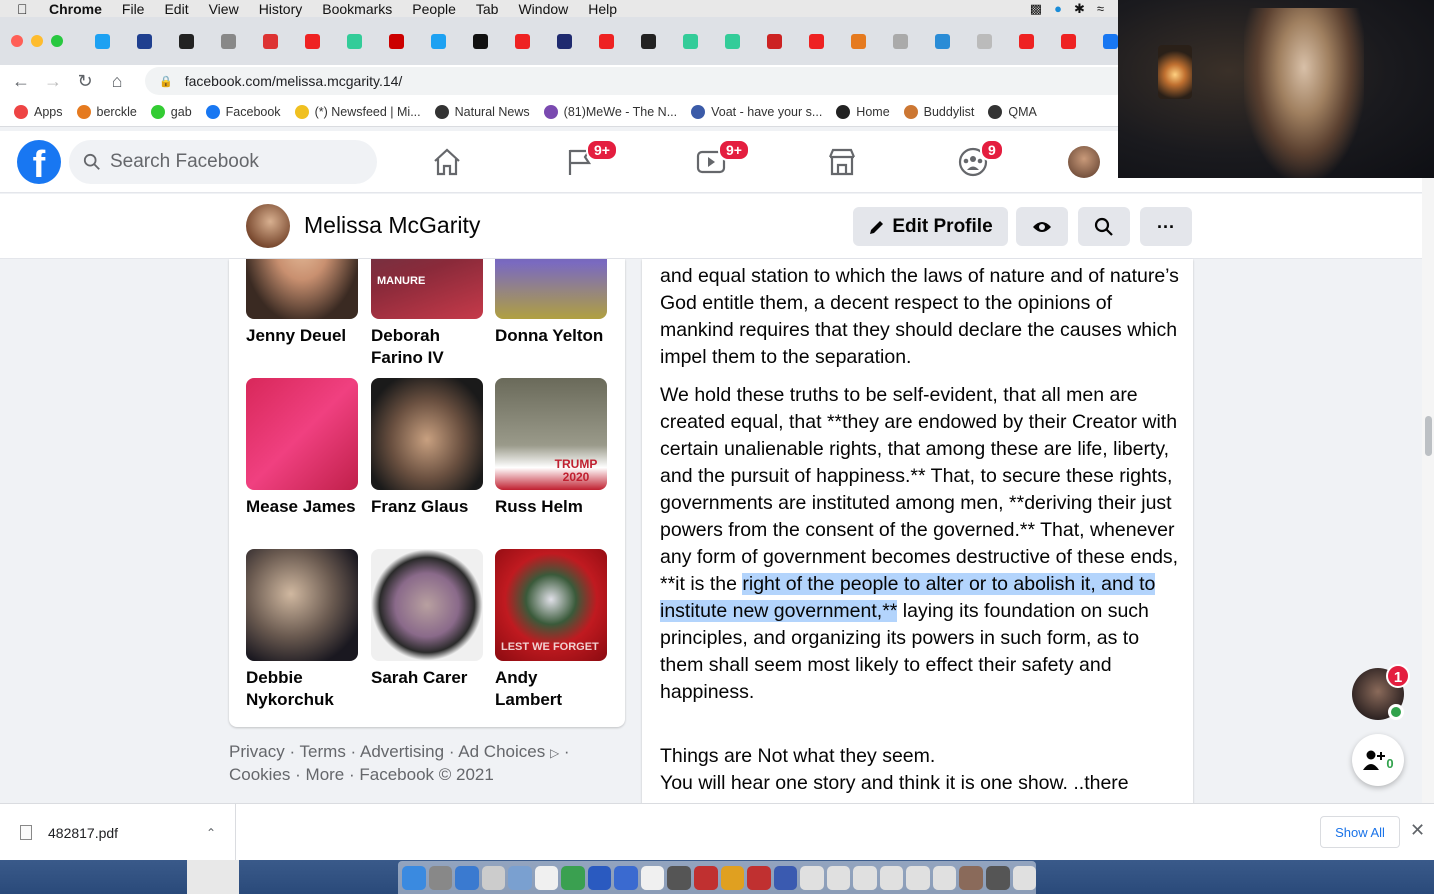 The image size is (1434, 894). Describe the element at coordinates (487, 9) in the screenshot. I see `menu-tab: Tab` at that location.